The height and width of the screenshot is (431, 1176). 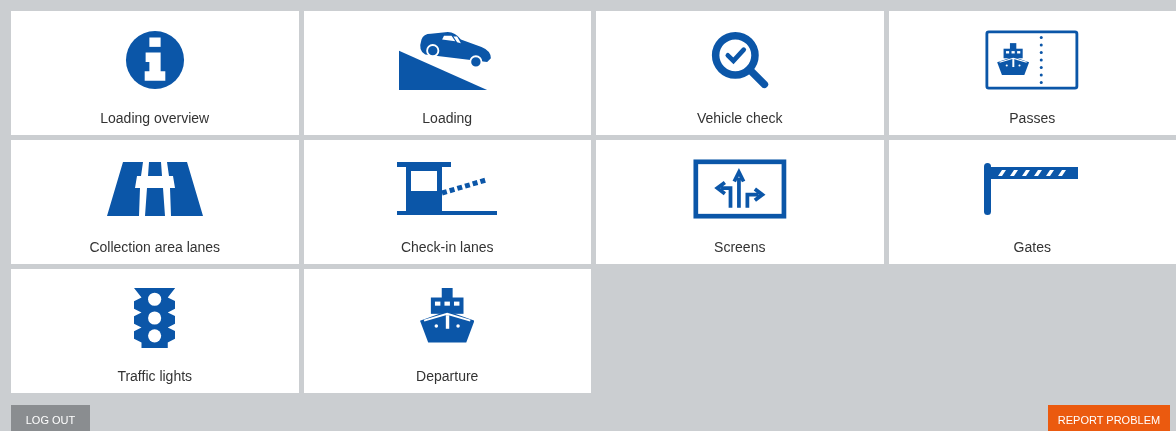 I want to click on menu-tile: Check-in lanes, so click(x=447, y=202).